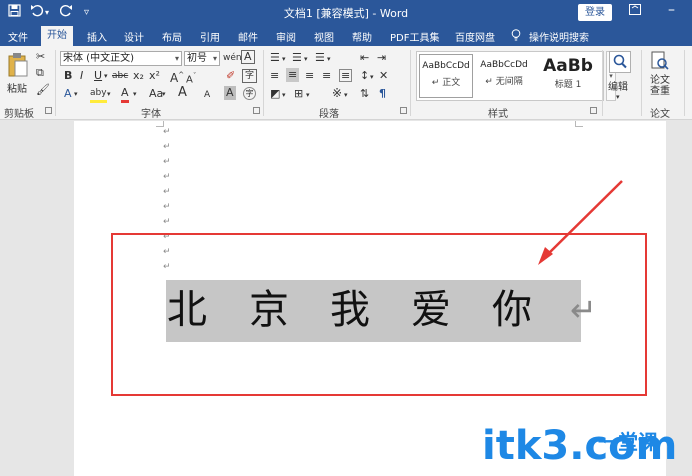 This screenshot has width=692, height=476. Describe the element at coordinates (580, 222) in the screenshot. I see `annotation-arrow` at that location.